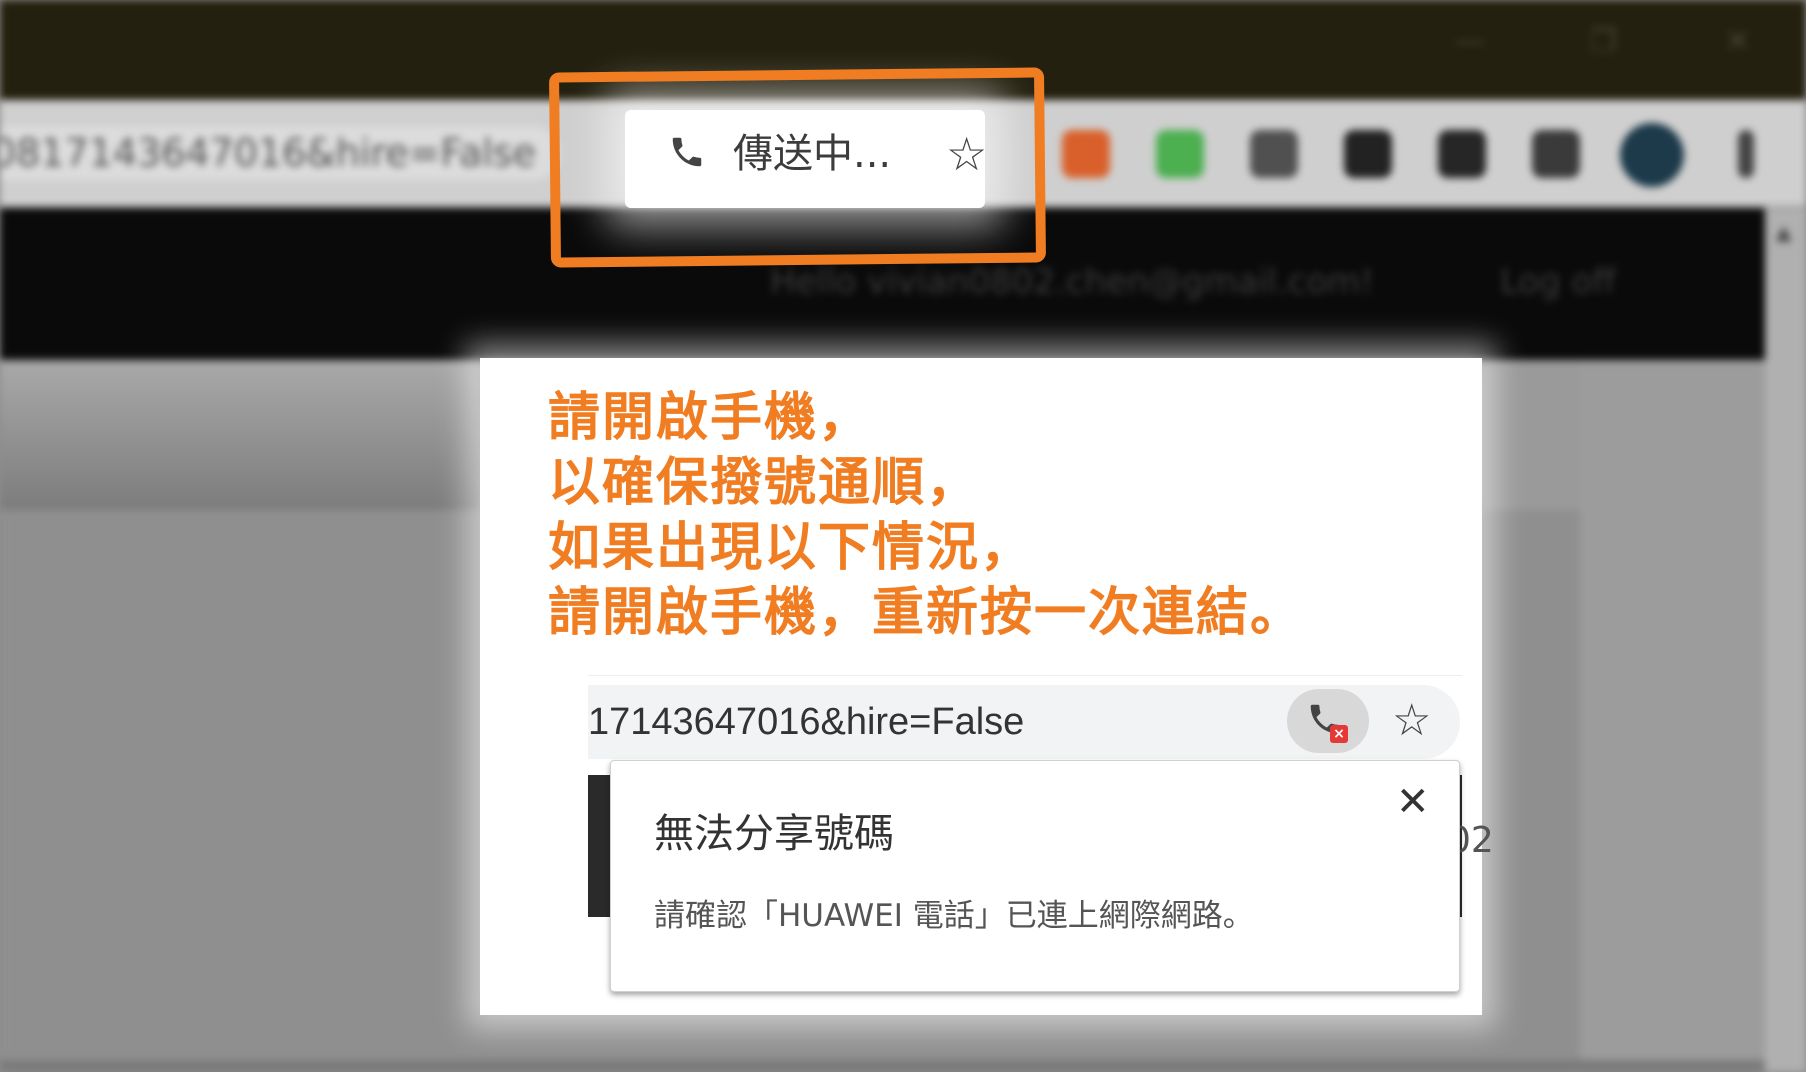  I want to click on right-panel, so click(1672, 716).